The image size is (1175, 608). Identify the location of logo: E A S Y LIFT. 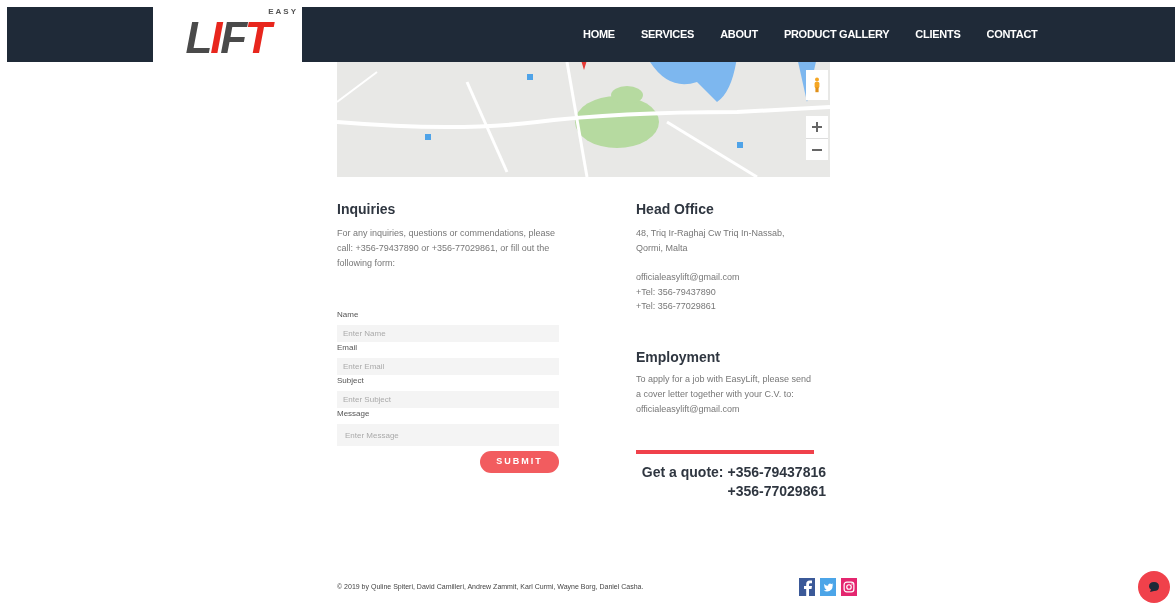
(227, 34).